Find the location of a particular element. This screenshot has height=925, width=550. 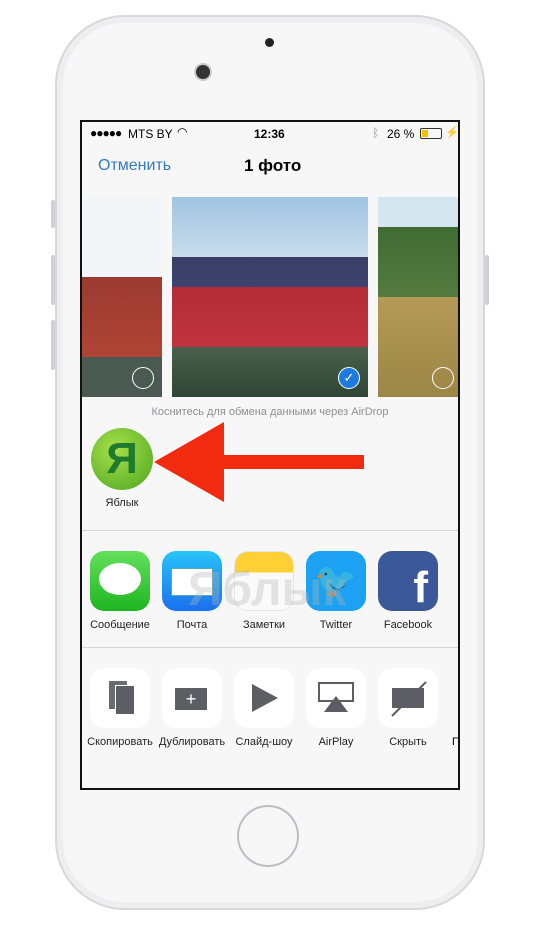

charging-icon: ⚡ is located at coordinates (452, 133).